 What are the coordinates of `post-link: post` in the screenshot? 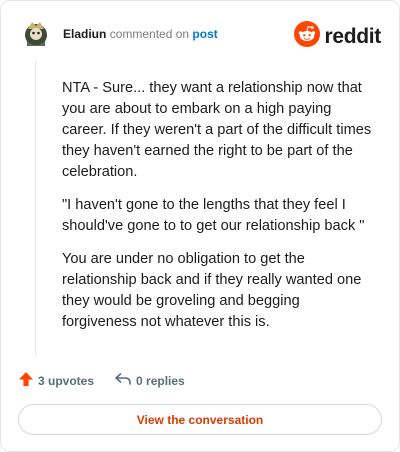 It's located at (204, 34).